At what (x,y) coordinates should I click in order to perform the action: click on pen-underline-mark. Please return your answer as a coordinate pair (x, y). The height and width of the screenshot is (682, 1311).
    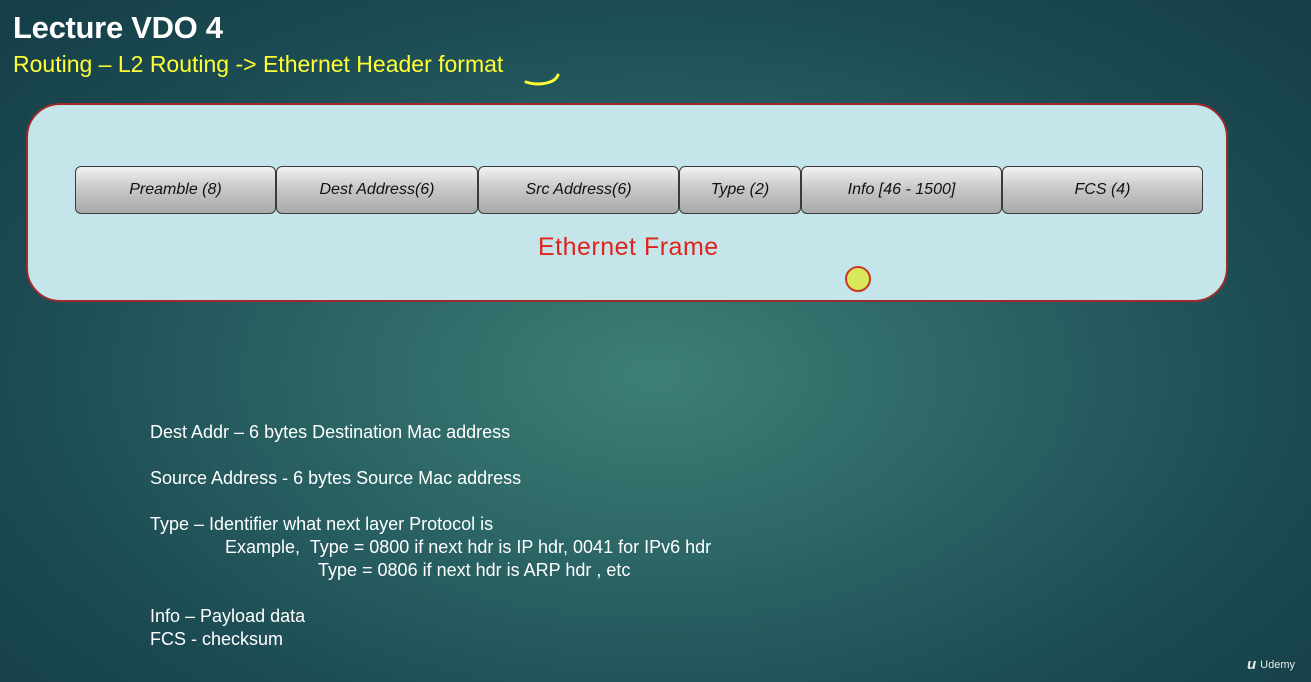
    Looking at the image, I should click on (542, 79).